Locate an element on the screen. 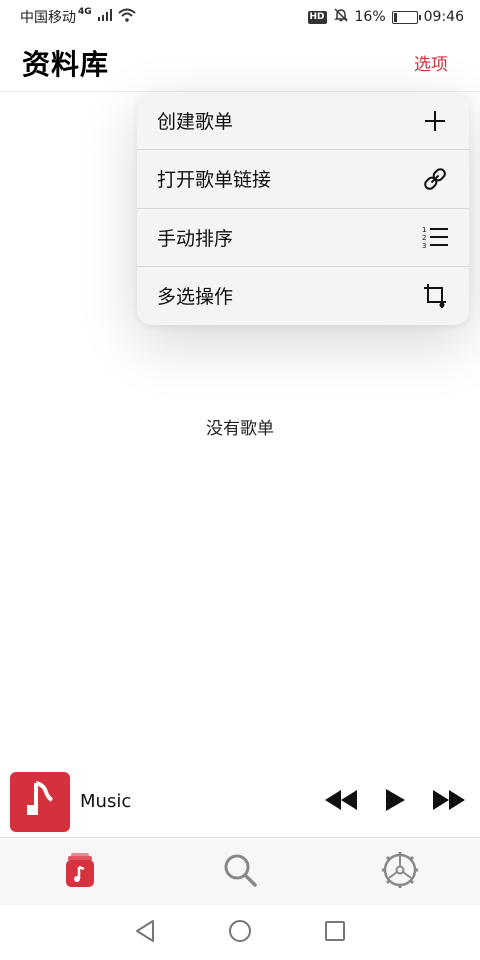 This screenshot has height=960, width=480. battery-percent: 16% is located at coordinates (370, 17).